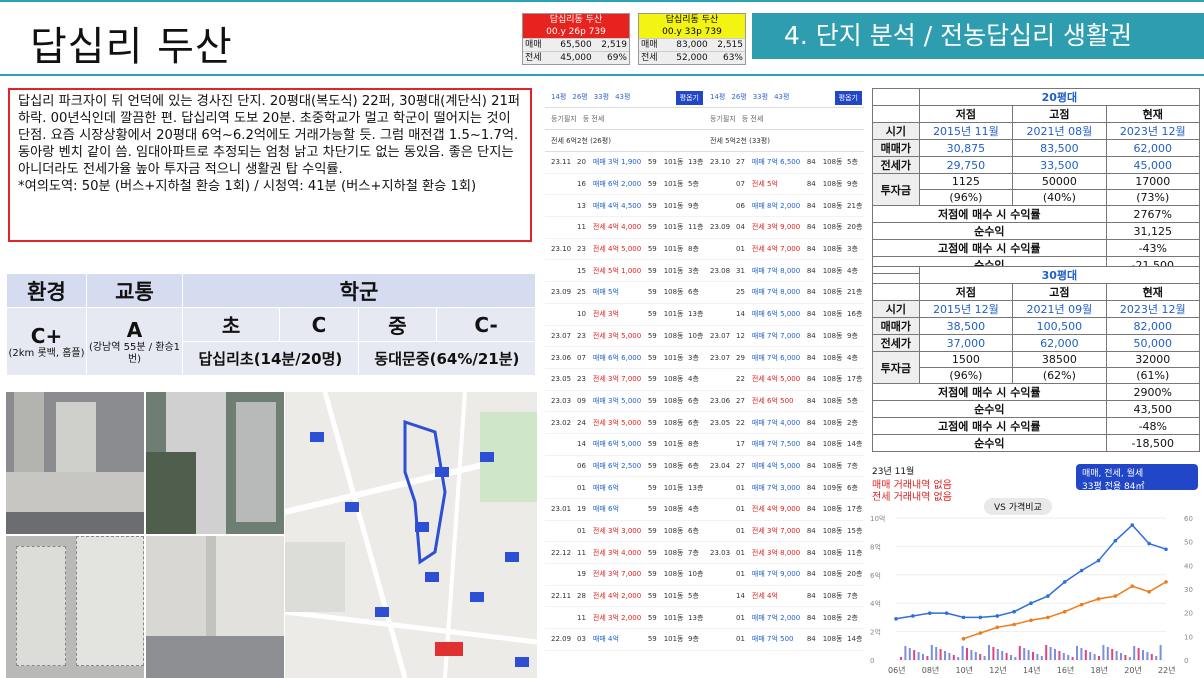 This screenshot has height=678, width=1204. Describe the element at coordinates (966, 131) in the screenshot. I see `time-cell: 2015년 11월` at that location.